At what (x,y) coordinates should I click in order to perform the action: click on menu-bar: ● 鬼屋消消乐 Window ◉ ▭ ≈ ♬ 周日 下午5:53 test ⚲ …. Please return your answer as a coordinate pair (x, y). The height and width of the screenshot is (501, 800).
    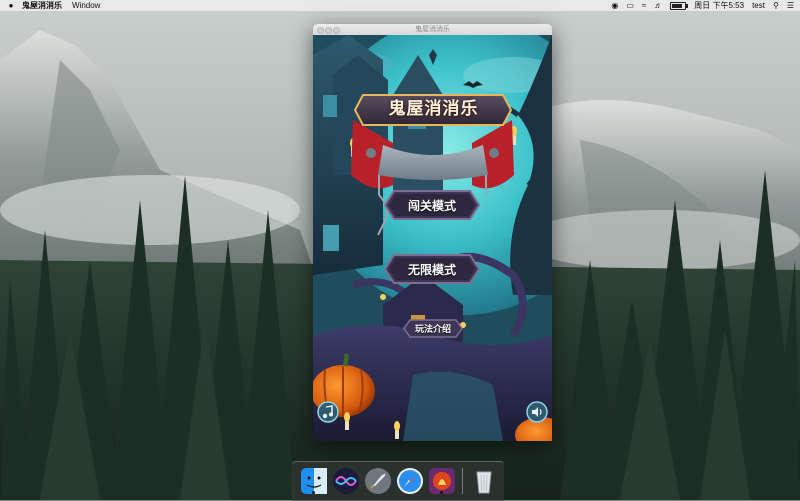
    Looking at the image, I should click on (400, 5).